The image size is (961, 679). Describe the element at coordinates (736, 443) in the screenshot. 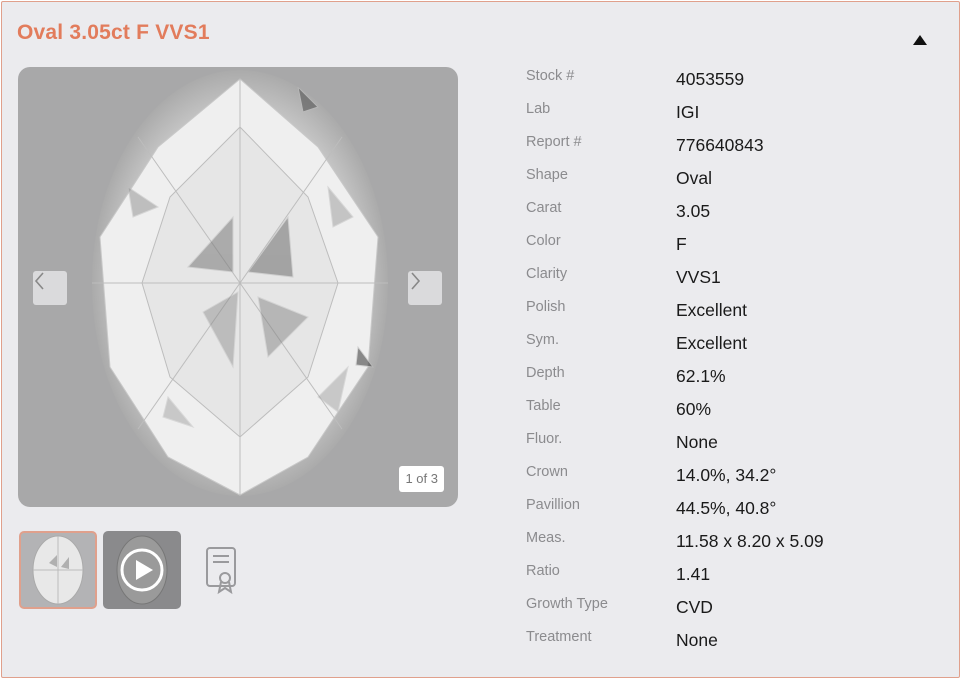

I see `spec-row: Fluor. None` at that location.